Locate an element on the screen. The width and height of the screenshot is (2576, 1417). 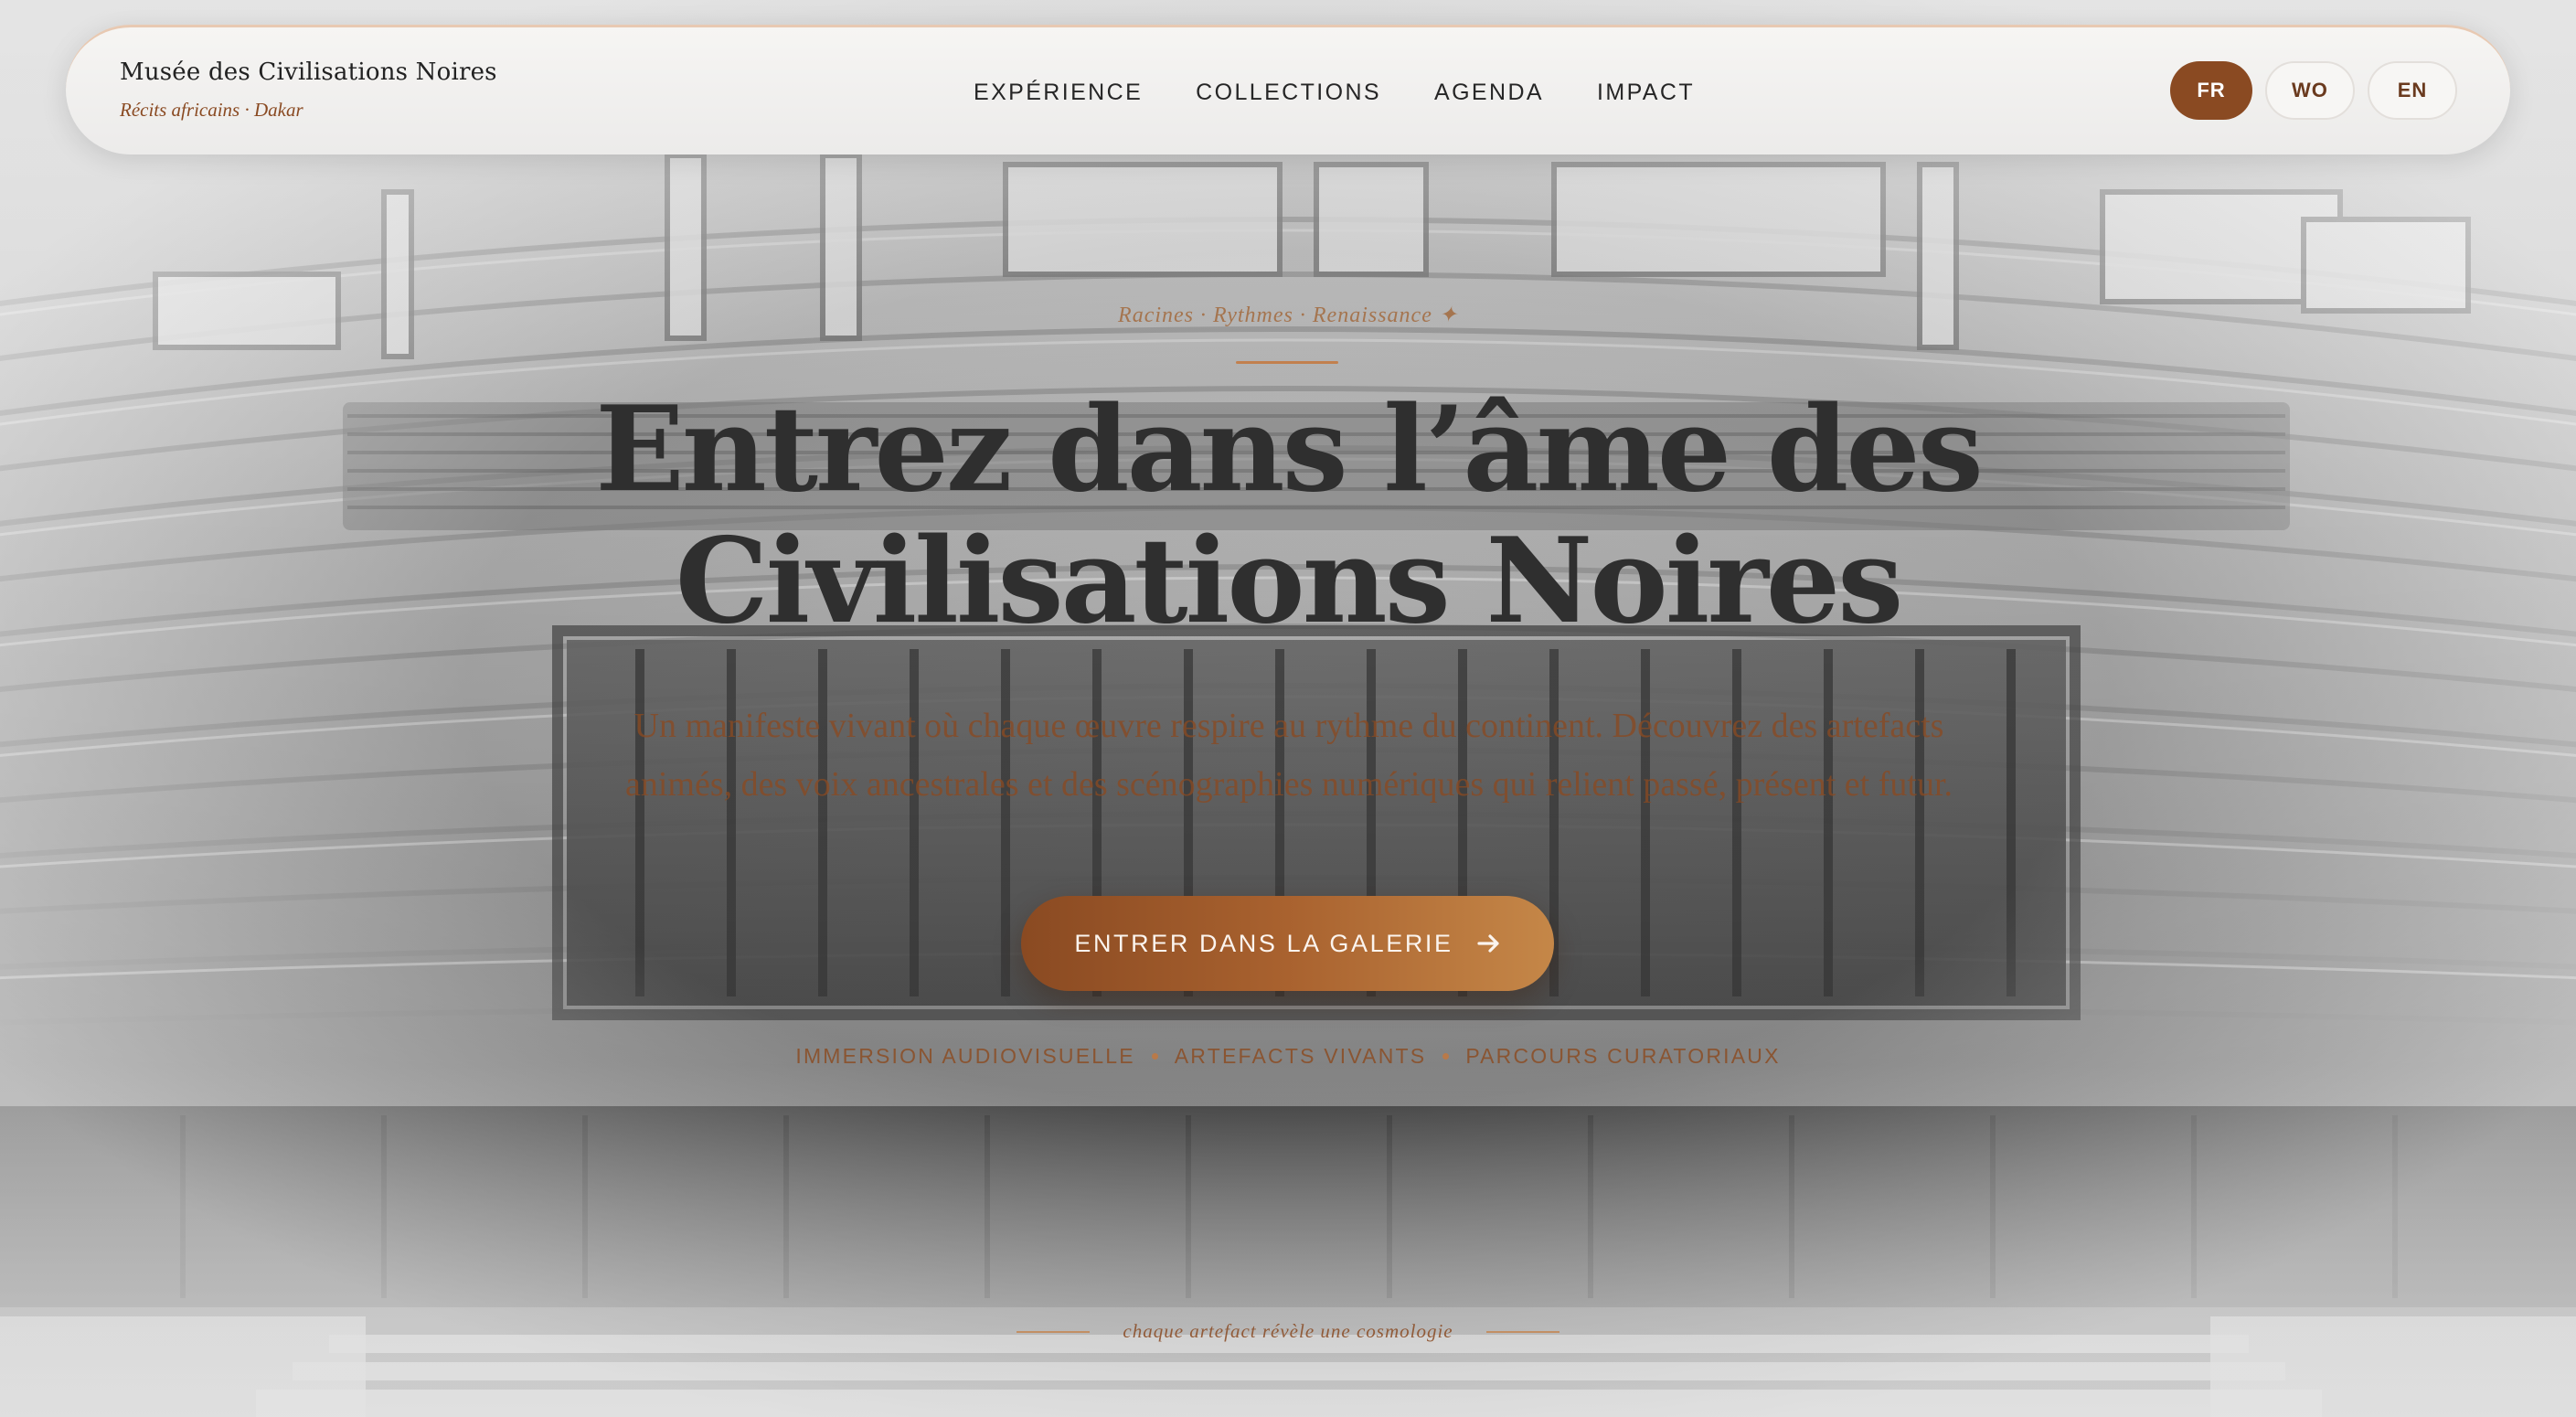
hero-eyebrow: Racines · Rythmes · Renaissance ✦ is located at coordinates (1288, 315).